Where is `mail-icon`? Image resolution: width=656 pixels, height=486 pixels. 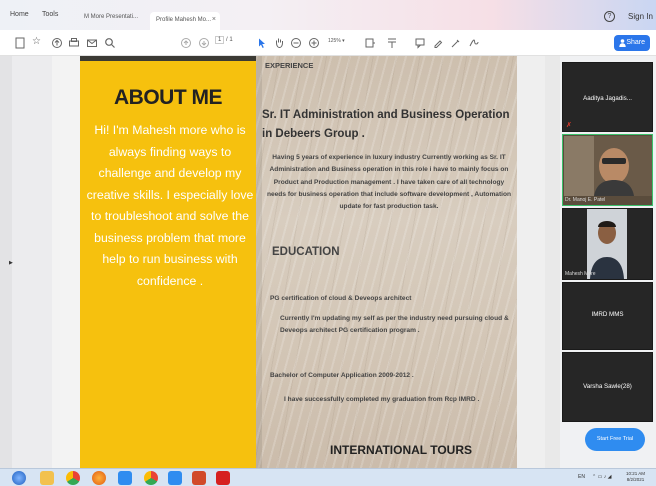
mail-icon is located at coordinates (92, 43).